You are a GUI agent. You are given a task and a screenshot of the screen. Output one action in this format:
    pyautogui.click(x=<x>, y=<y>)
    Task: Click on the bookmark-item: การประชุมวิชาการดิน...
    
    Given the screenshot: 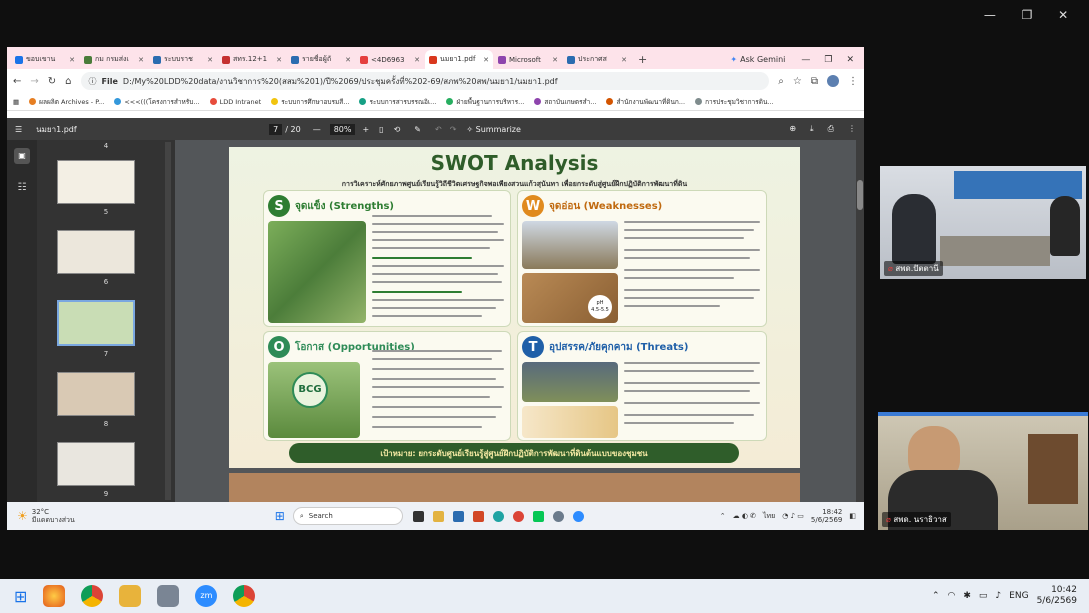 What is the action you would take?
    pyautogui.click(x=734, y=102)
    